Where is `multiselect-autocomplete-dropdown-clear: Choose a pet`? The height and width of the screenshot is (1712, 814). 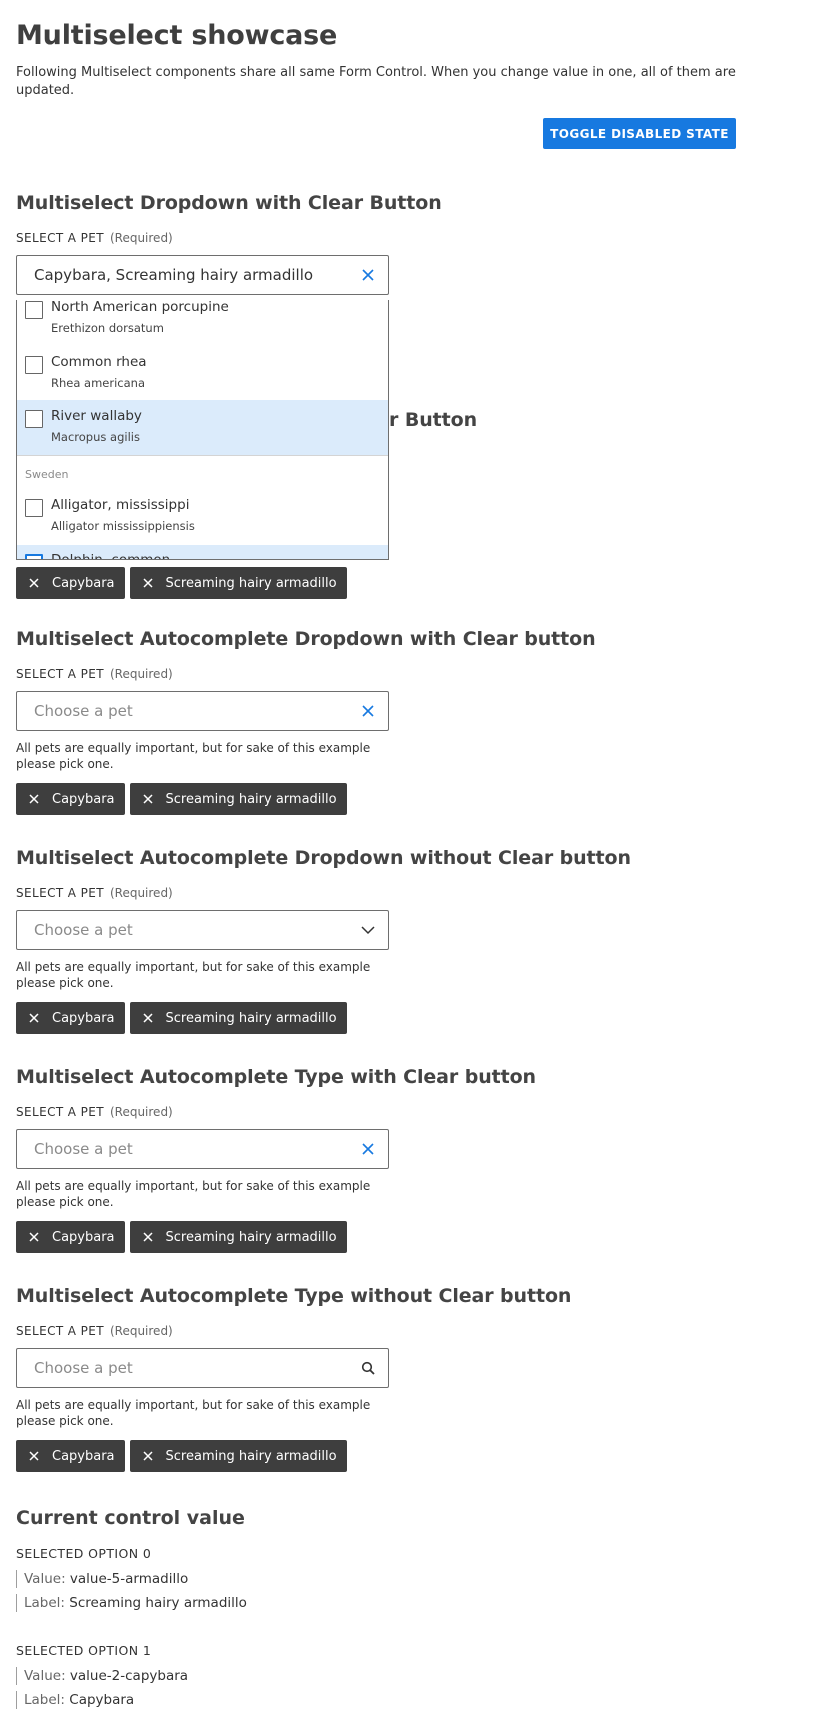
multiselect-autocomplete-dropdown-clear: Choose a pet is located at coordinates (202, 711).